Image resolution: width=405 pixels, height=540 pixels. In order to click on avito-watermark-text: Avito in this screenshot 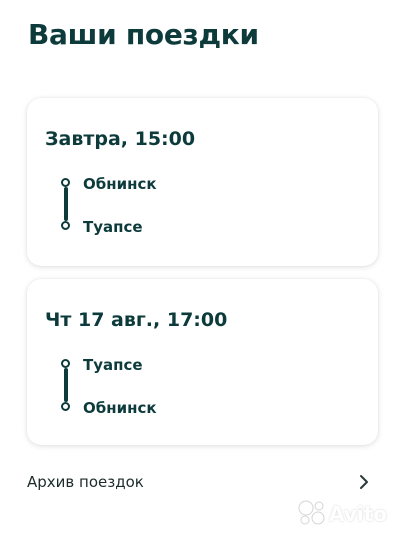, I will do `click(358, 514)`.